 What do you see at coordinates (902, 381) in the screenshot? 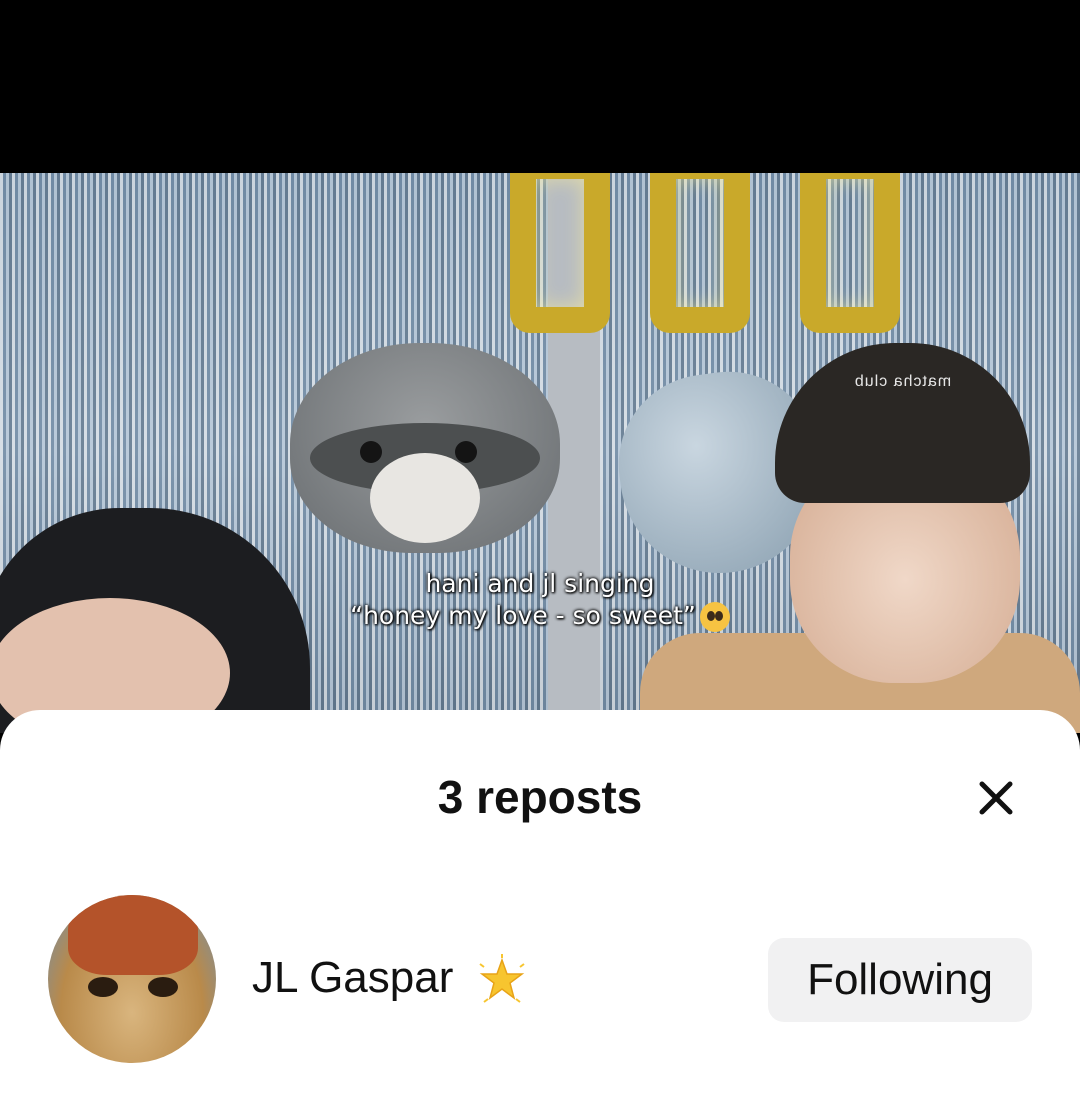
I see `cap-text: matcha club` at bounding box center [902, 381].